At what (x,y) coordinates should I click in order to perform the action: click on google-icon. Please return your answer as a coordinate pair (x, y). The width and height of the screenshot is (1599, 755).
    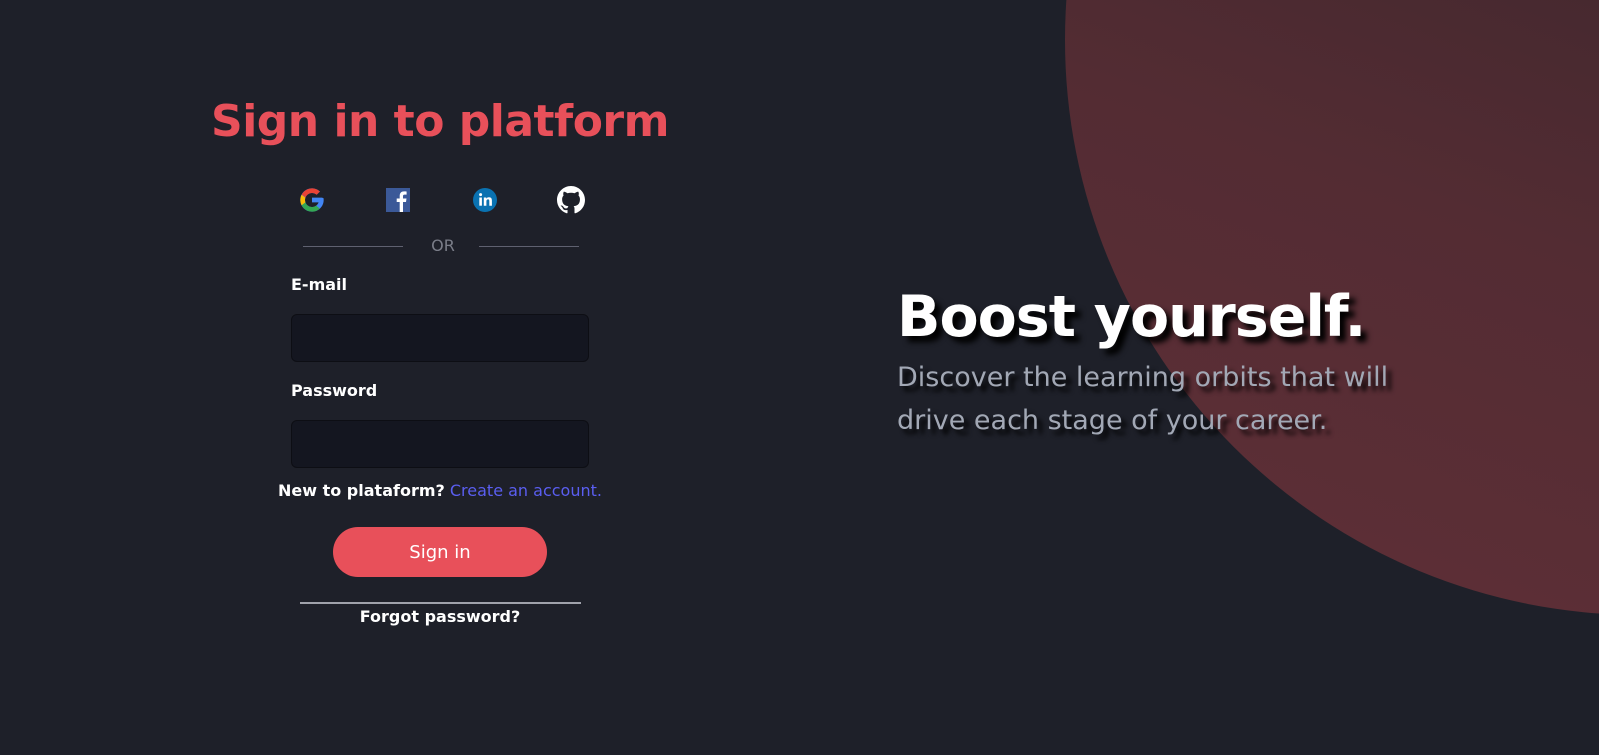
    Looking at the image, I should click on (312, 200).